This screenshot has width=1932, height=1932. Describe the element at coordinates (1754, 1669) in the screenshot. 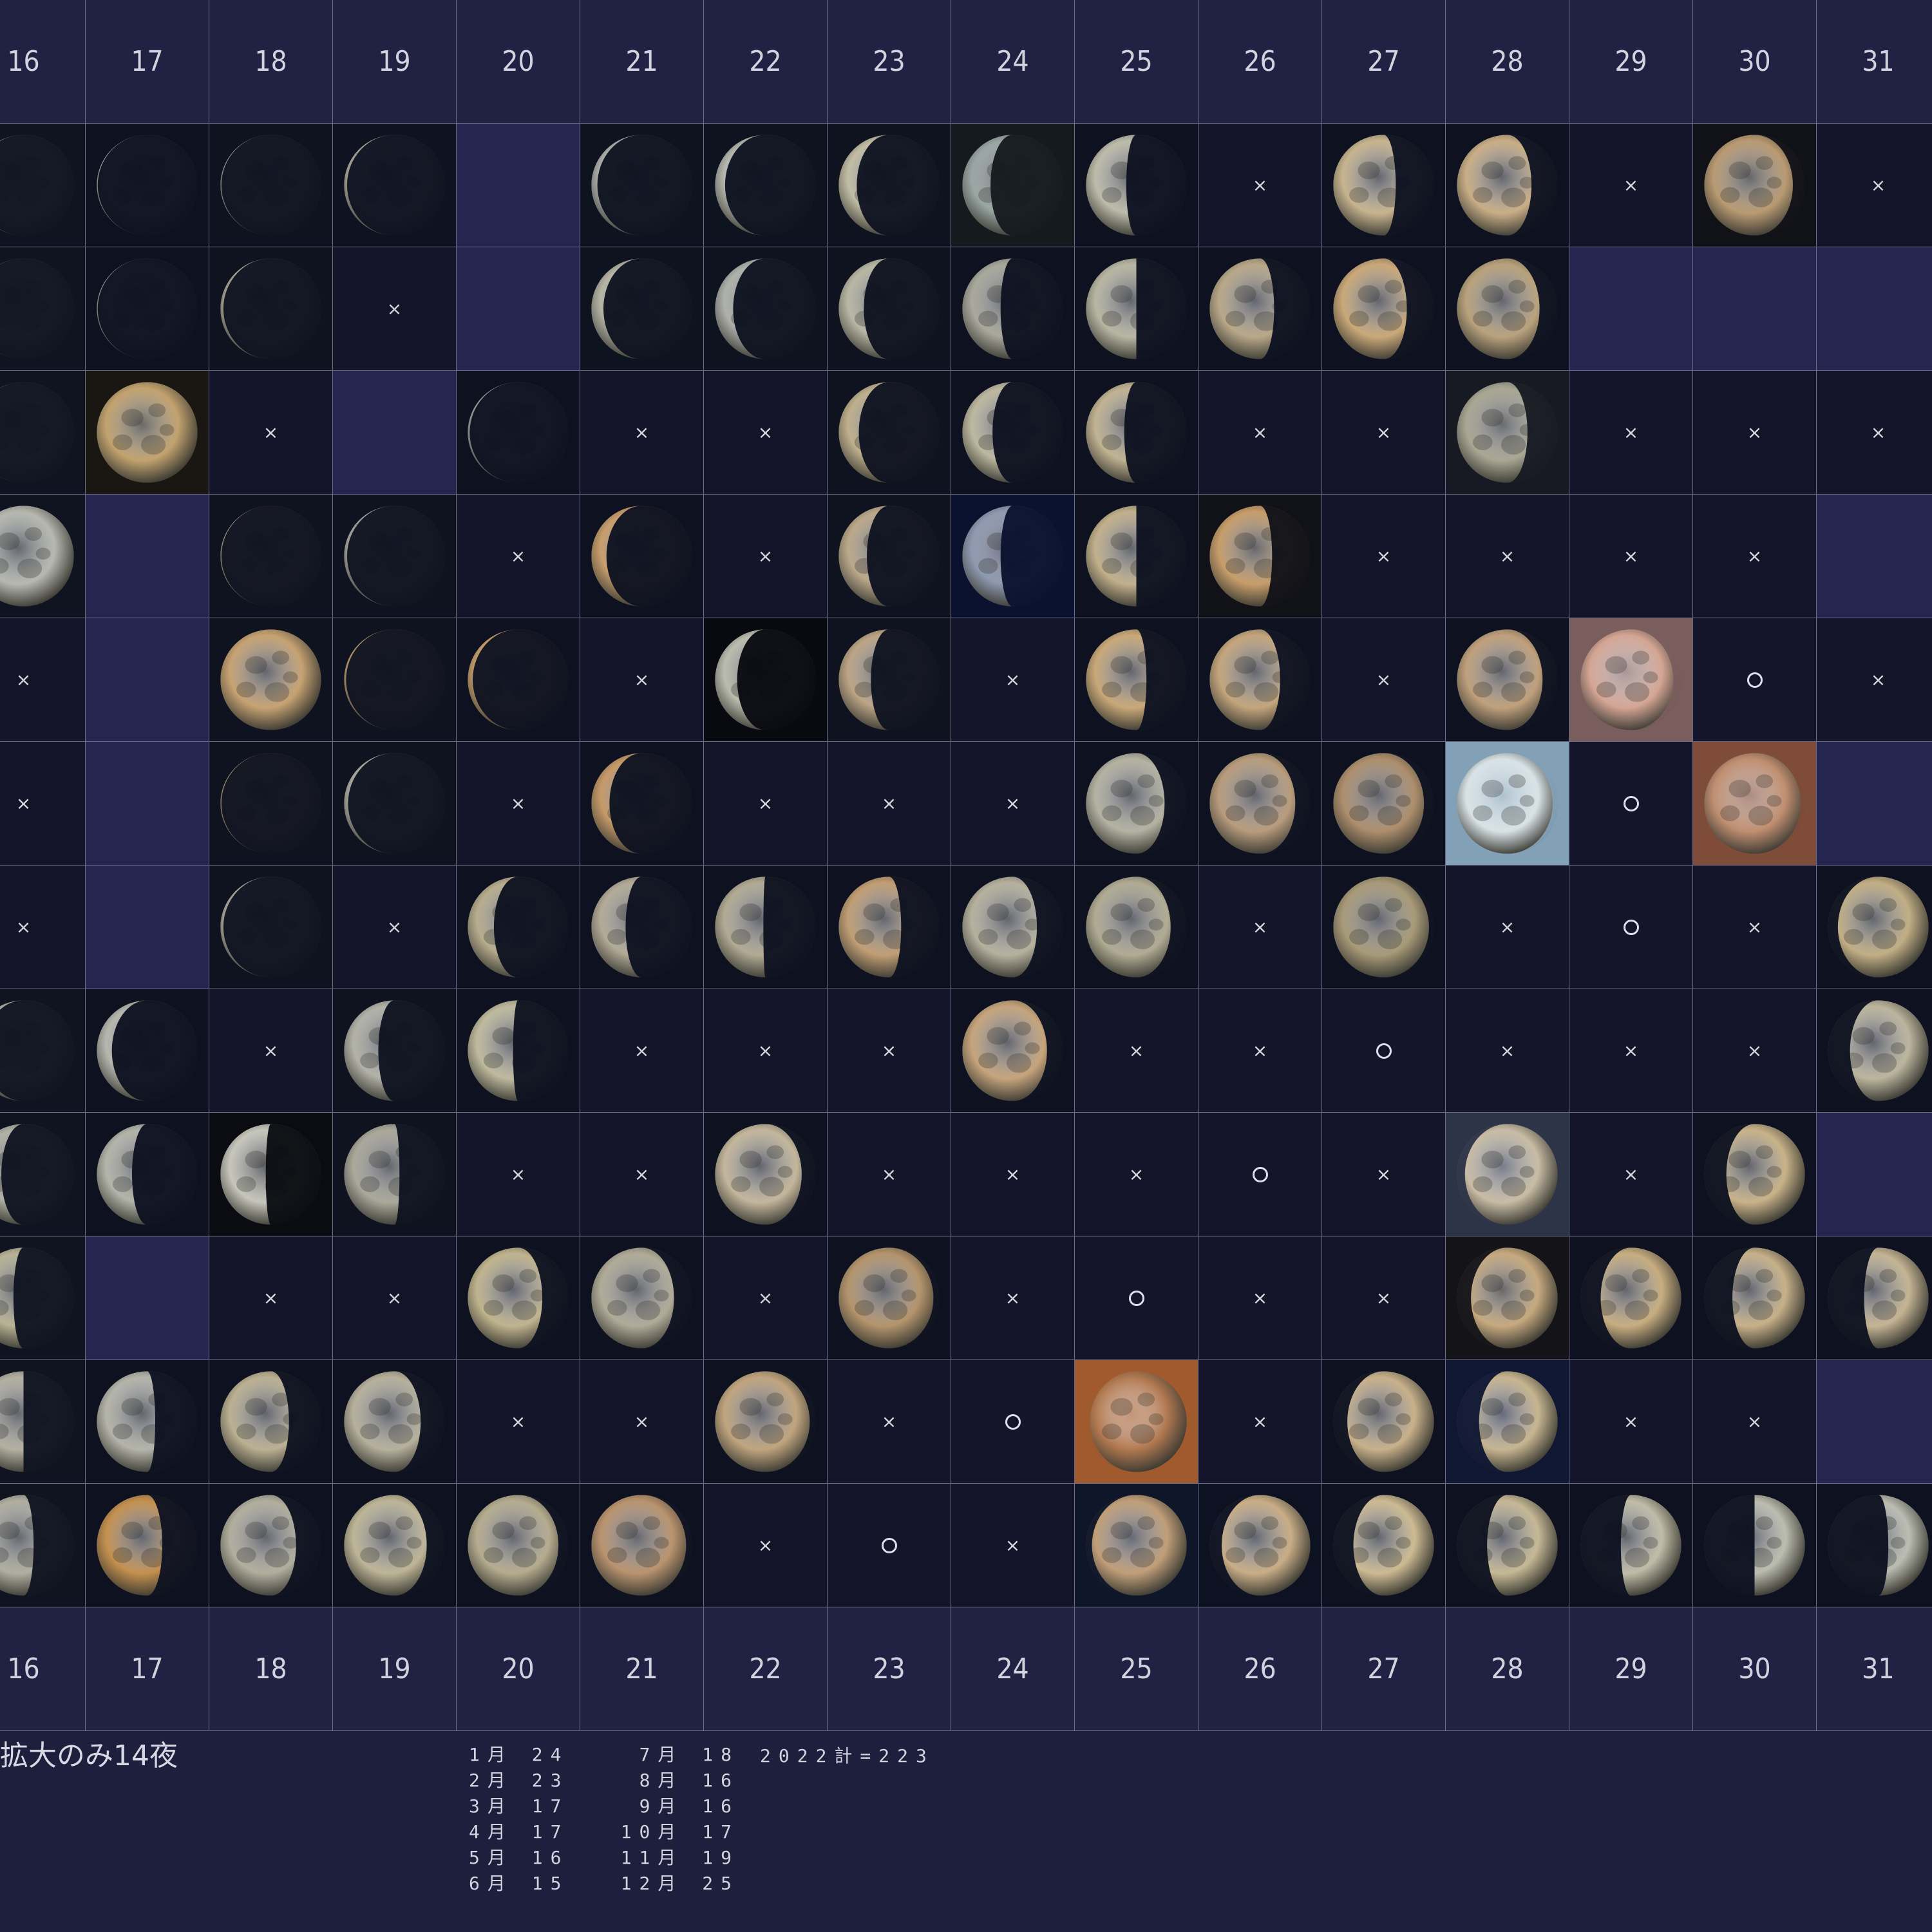

I see `bottom-day-30: 30` at that location.